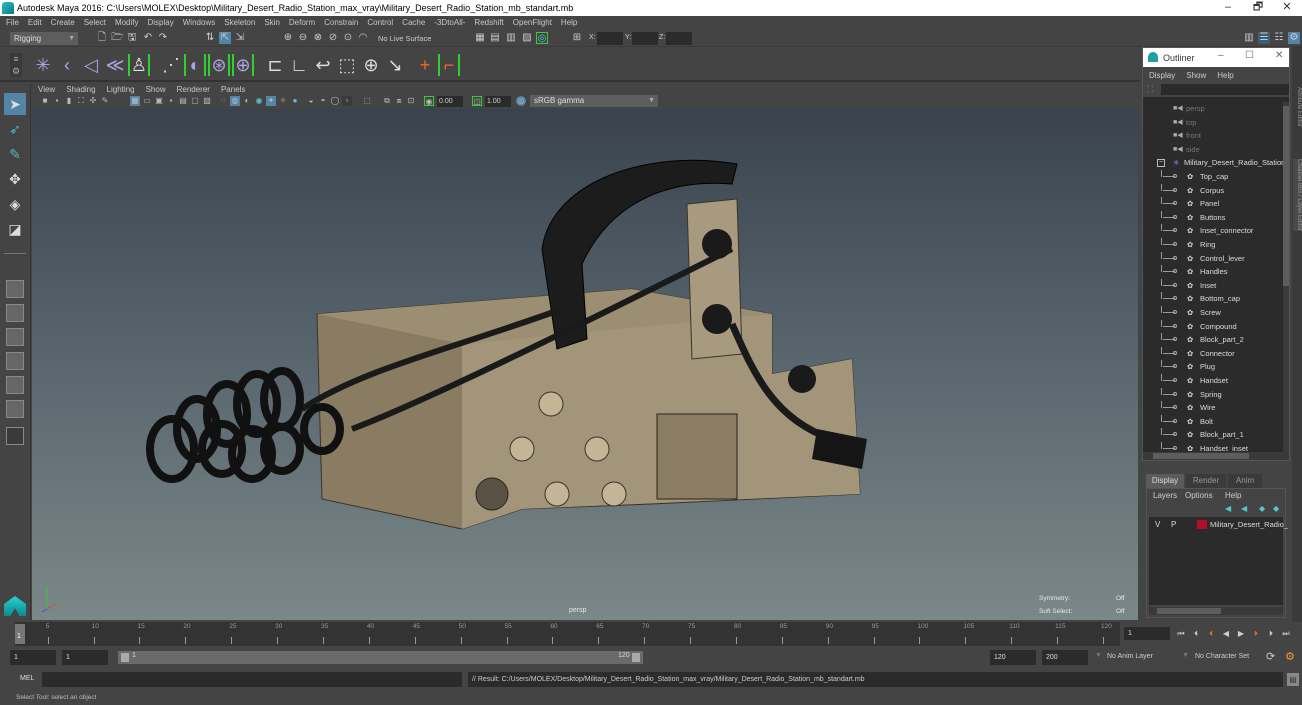 This screenshot has height=705, width=1302. What do you see at coordinates (1213, 313) in the screenshot?
I see `outliner-item: ✿ Screw` at bounding box center [1213, 313].